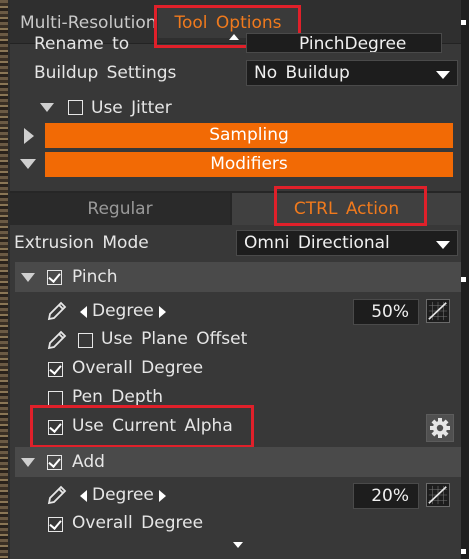 This screenshot has width=469, height=559. What do you see at coordinates (123, 311) in the screenshot?
I see `pinch-degree-label: Degree` at bounding box center [123, 311].